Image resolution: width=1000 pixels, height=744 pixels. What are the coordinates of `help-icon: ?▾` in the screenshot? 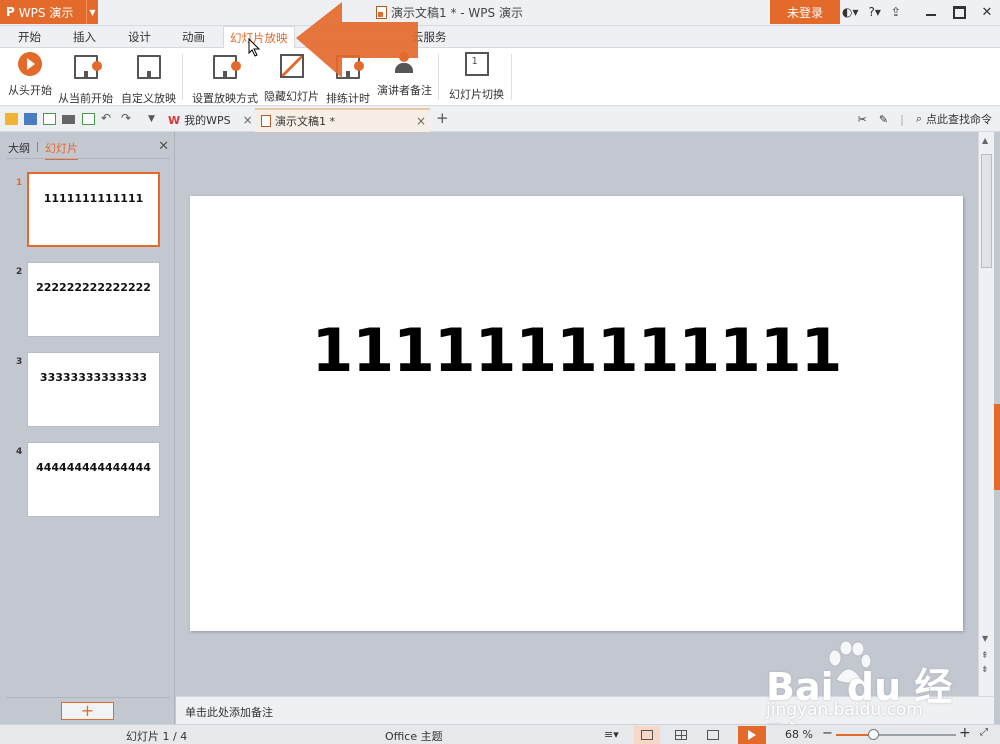 It's located at (875, 12).